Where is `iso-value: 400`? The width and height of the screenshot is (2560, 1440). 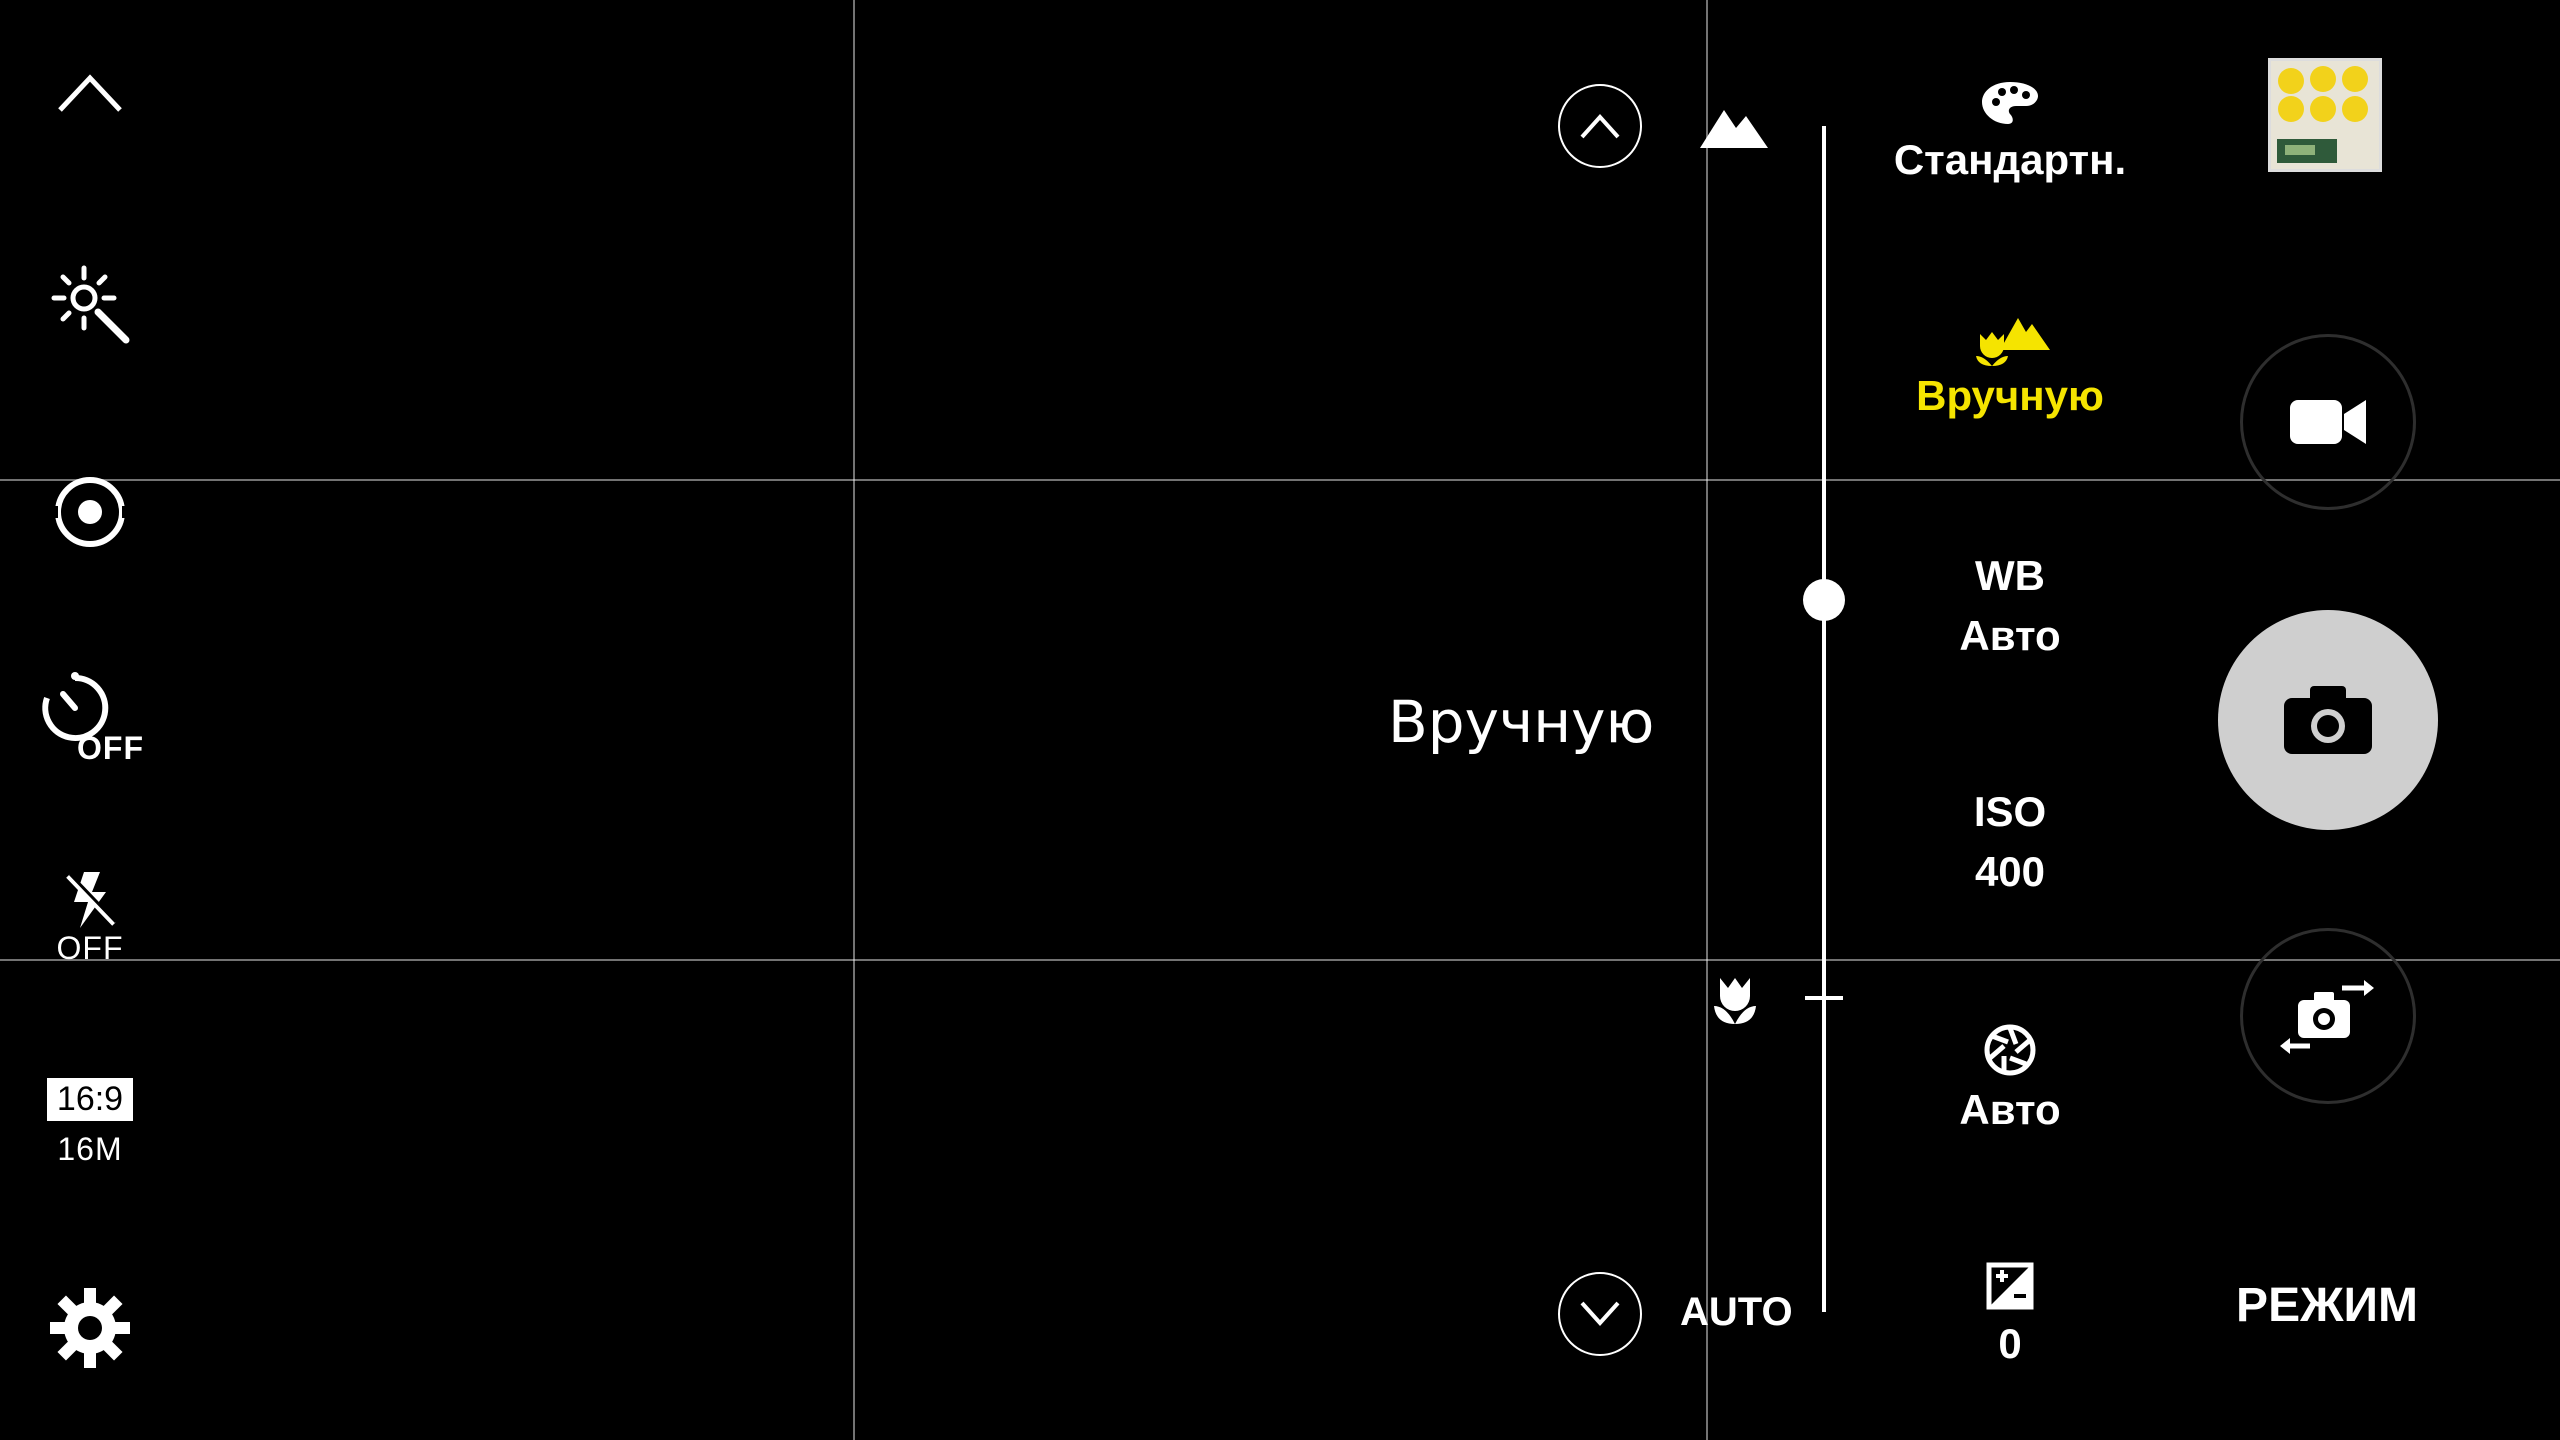
iso-value: 400 is located at coordinates (2010, 871).